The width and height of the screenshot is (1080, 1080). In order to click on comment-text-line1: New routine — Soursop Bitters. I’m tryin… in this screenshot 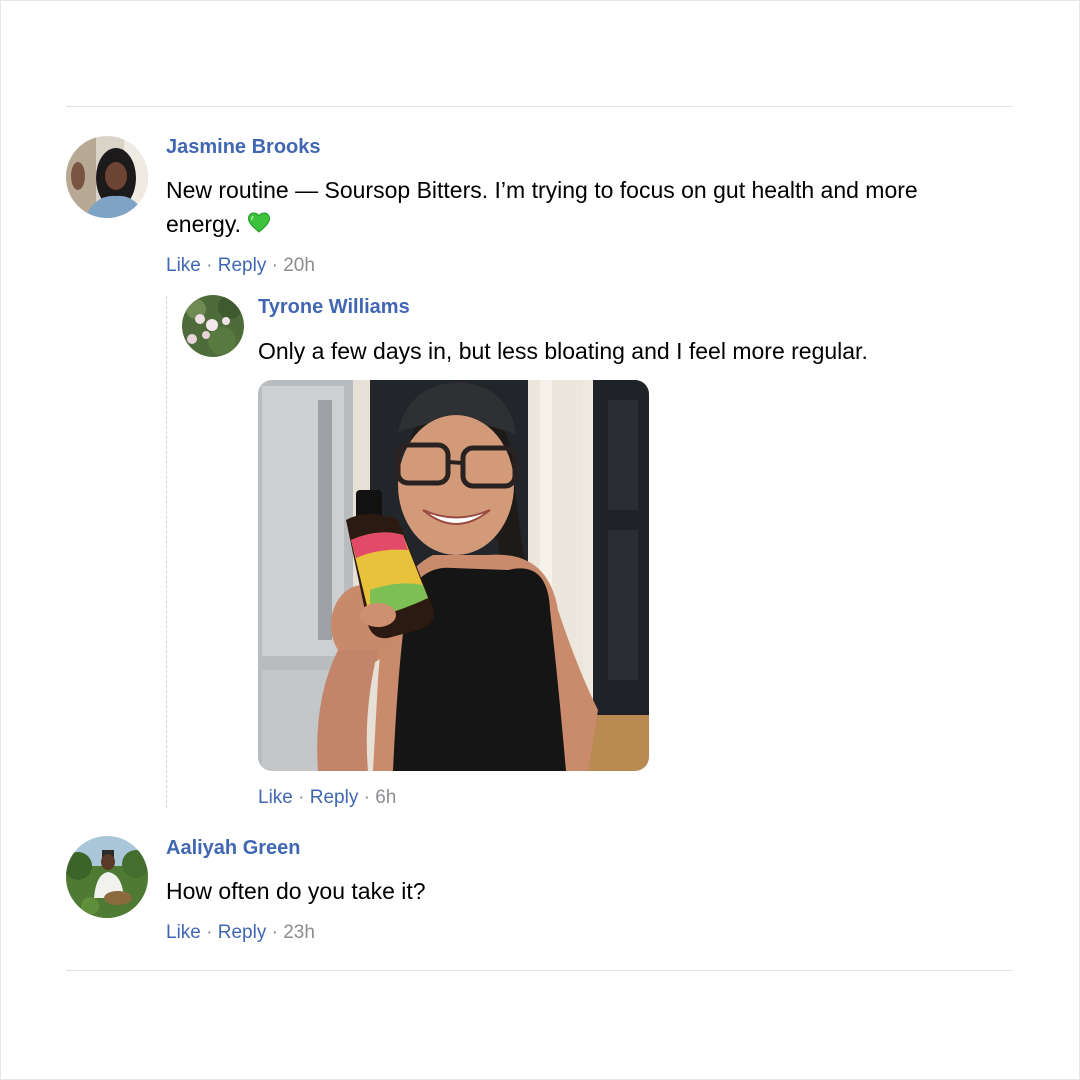, I will do `click(542, 190)`.